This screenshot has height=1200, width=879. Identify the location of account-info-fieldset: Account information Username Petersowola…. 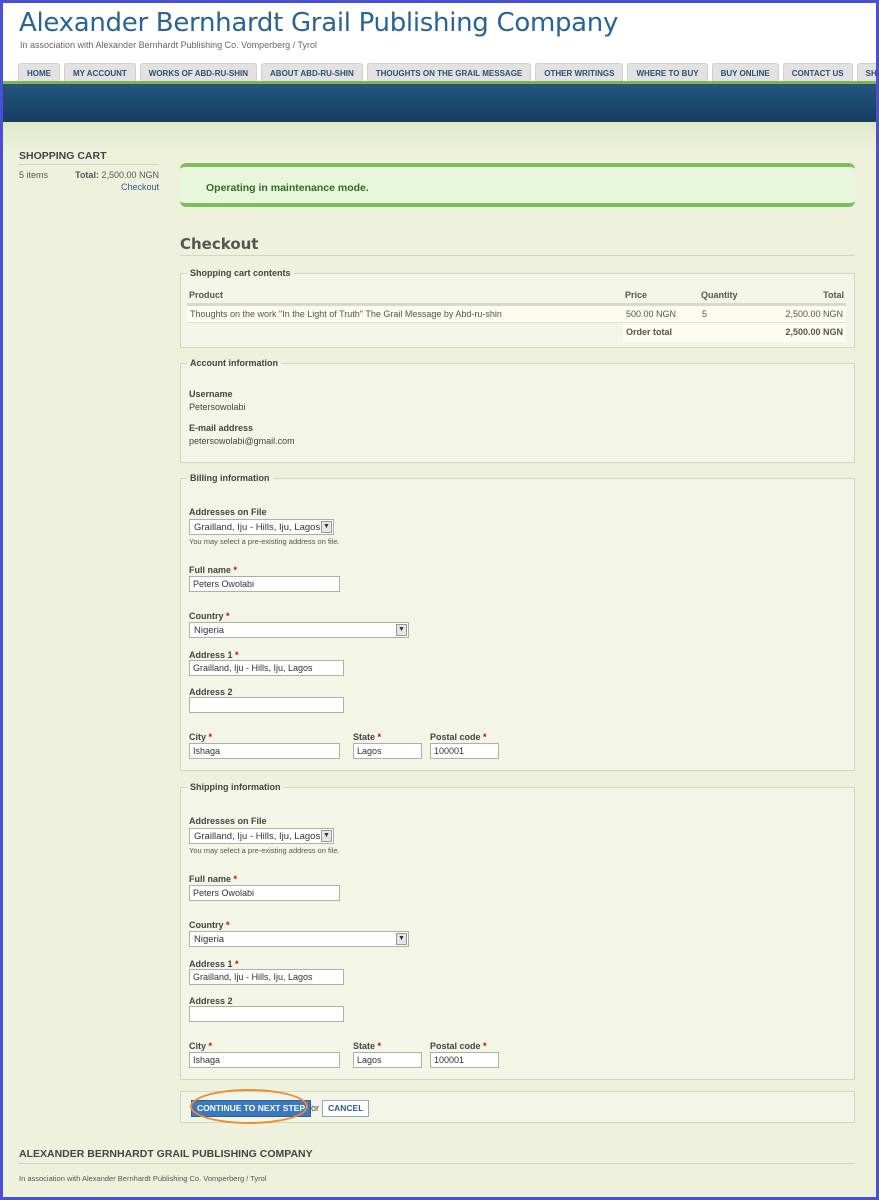
(517, 410).